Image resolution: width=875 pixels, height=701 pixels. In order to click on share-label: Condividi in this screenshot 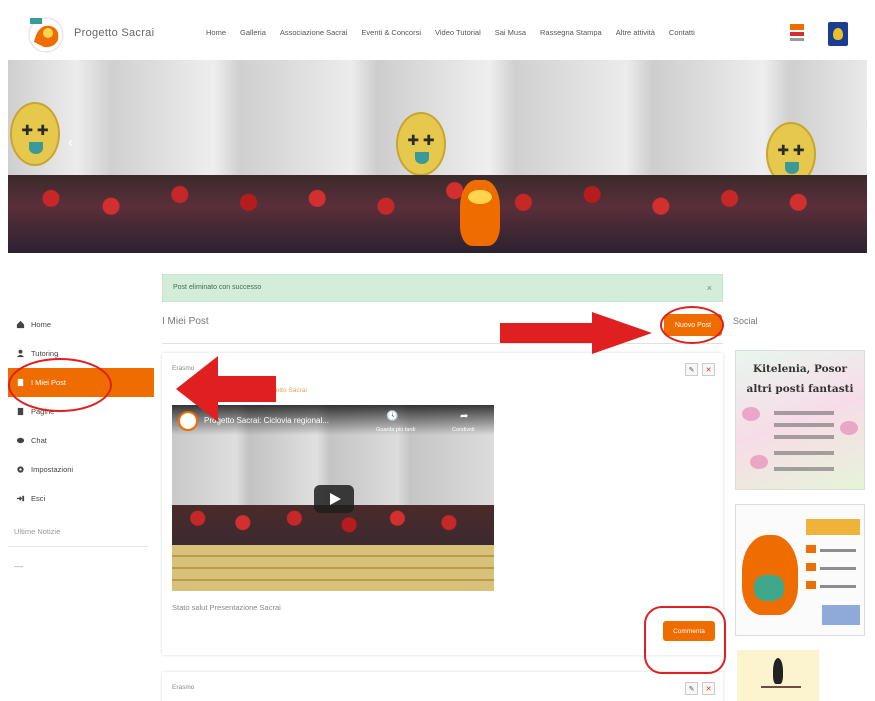, I will do `click(463, 430)`.